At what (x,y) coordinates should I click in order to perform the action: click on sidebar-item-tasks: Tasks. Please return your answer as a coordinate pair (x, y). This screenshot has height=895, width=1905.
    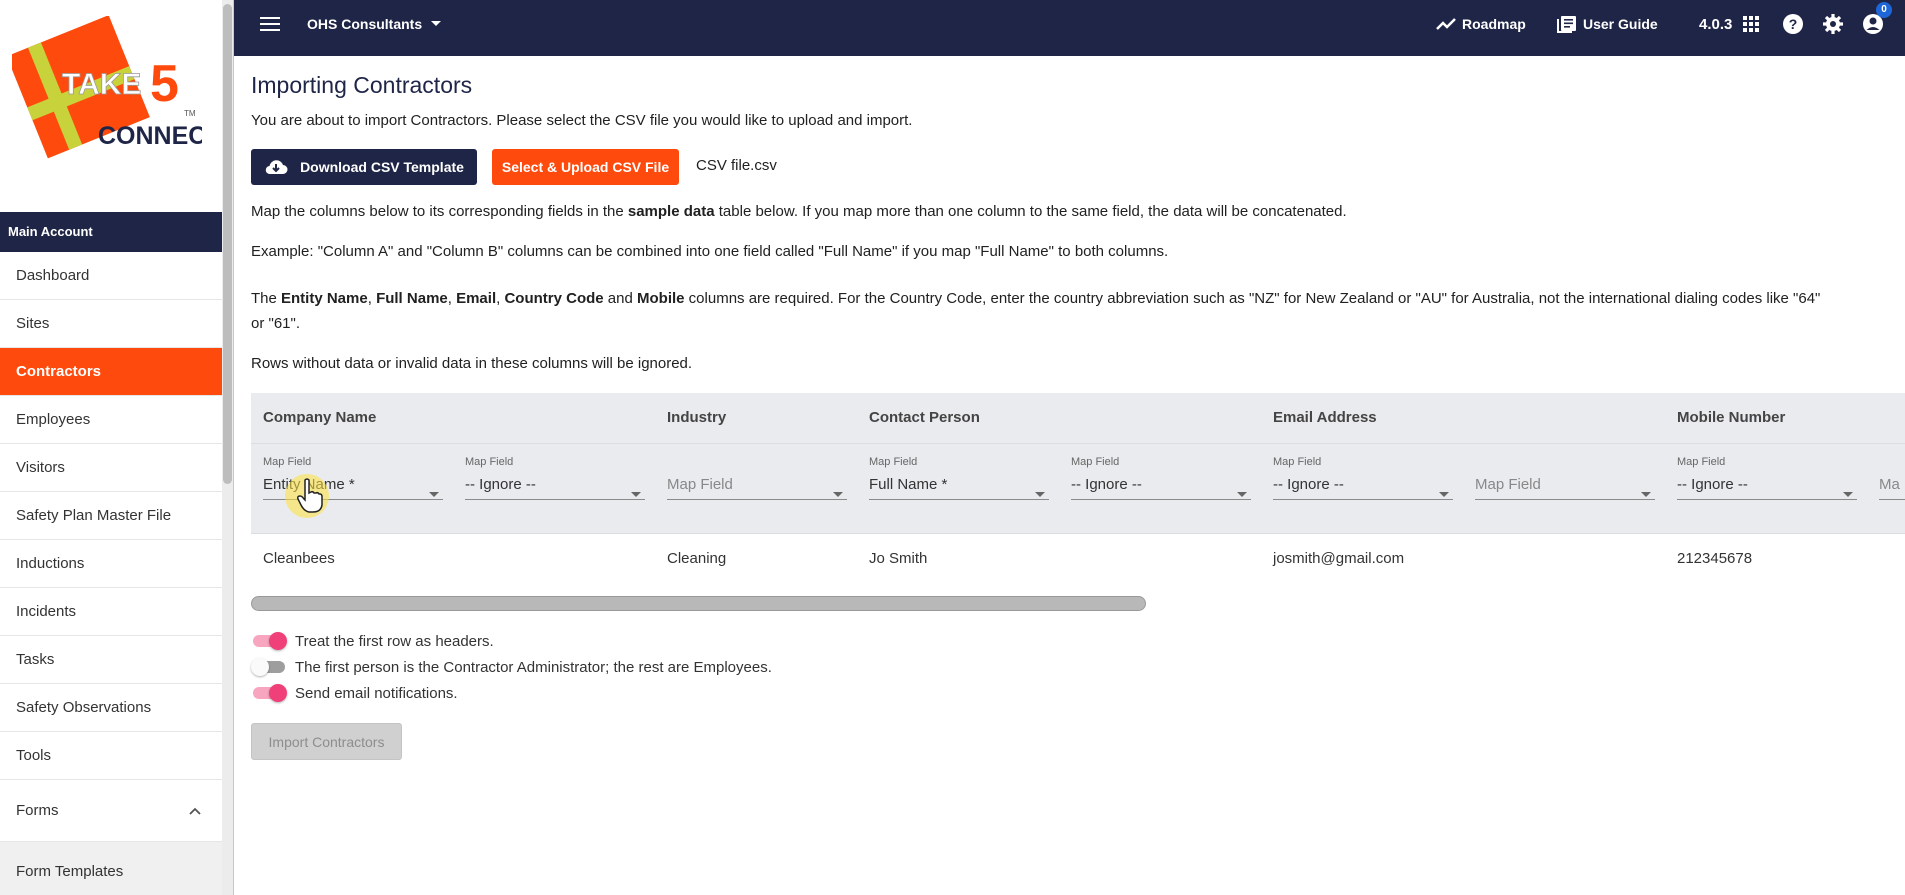
    Looking at the image, I should click on (111, 660).